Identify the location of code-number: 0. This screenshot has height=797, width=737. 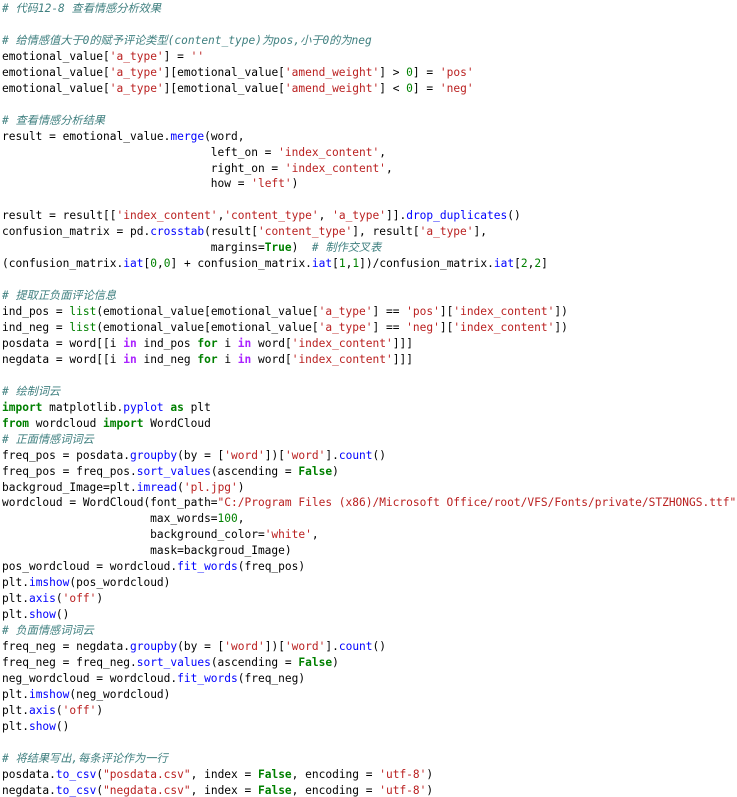
(153, 264).